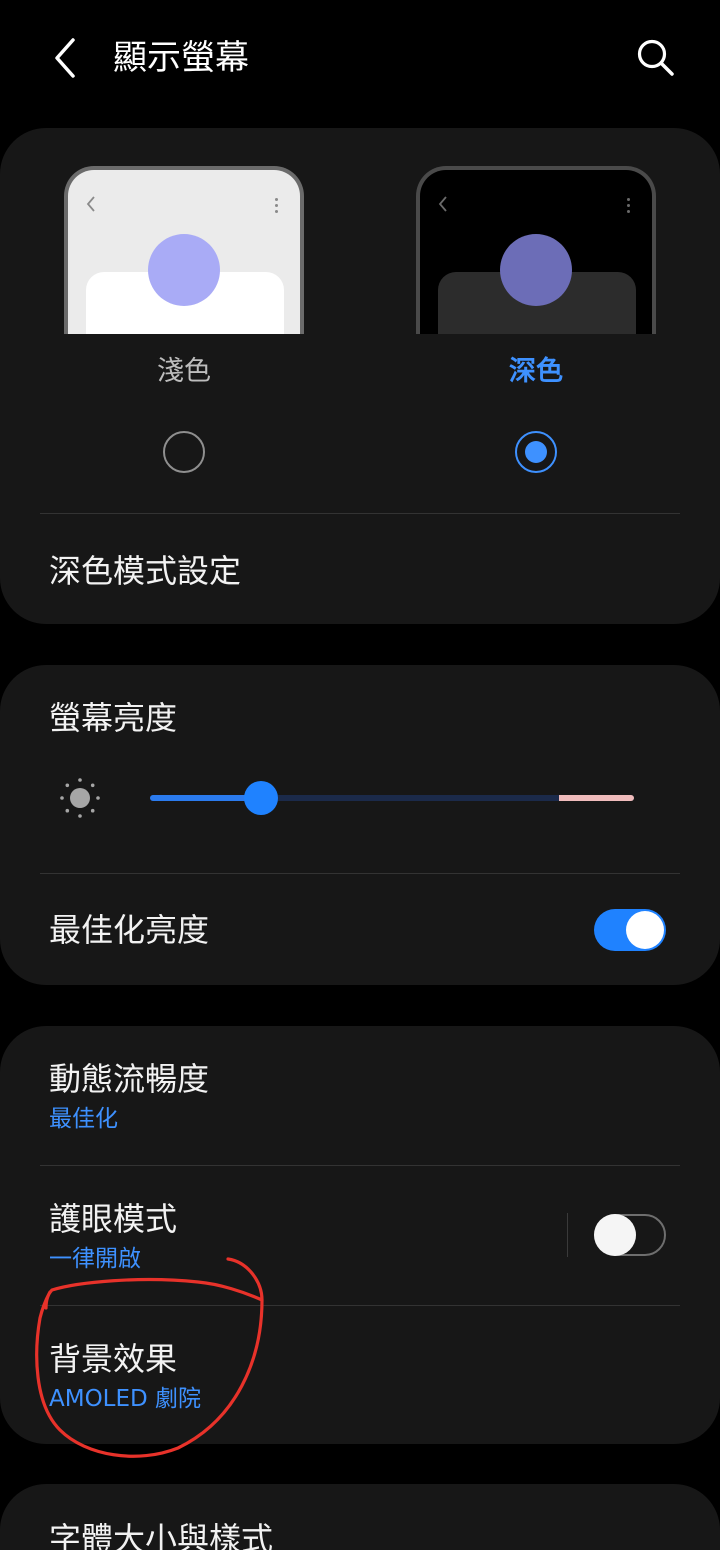 This screenshot has width=720, height=1550. I want to click on app-bar: 顯示螢幕, so click(360, 57).